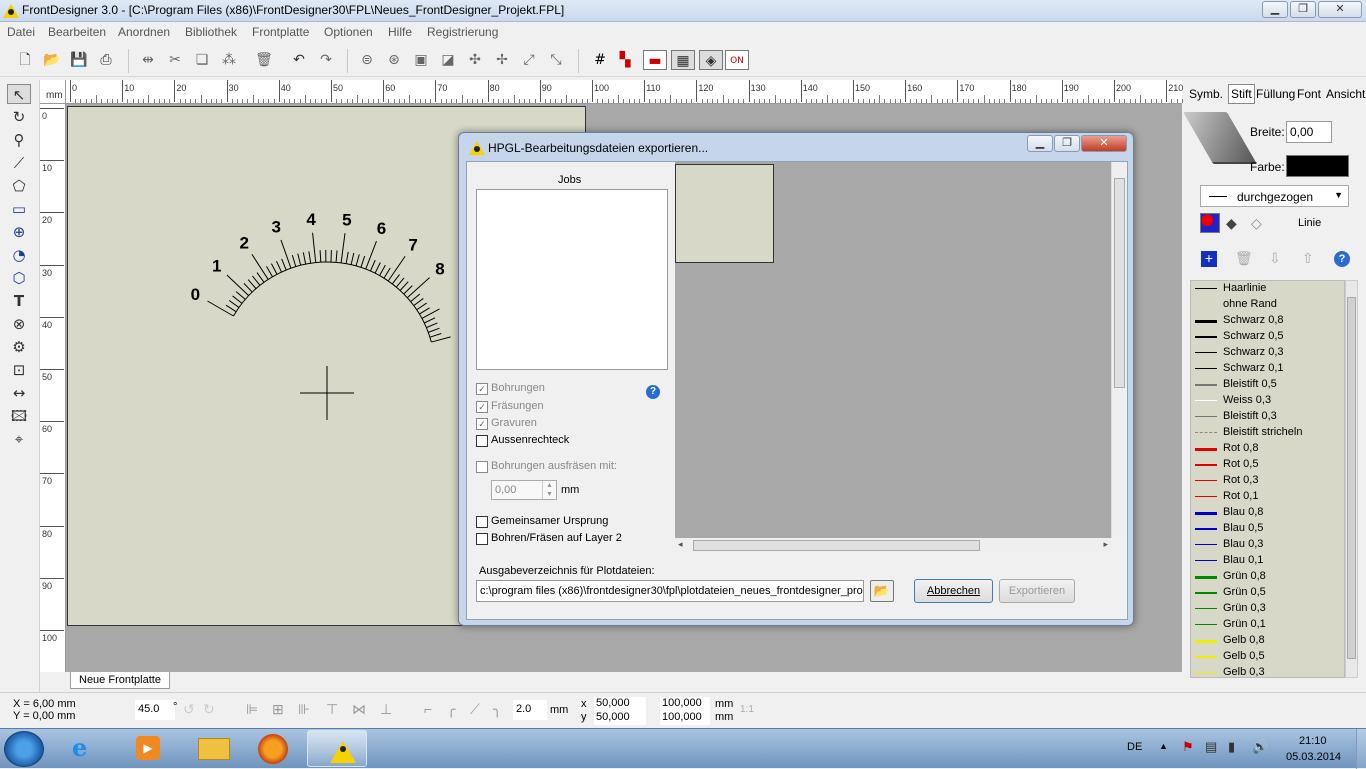 This screenshot has width=1366, height=769. Describe the element at coordinates (482, 522) in the screenshot. I see `check-ursprung` at that location.